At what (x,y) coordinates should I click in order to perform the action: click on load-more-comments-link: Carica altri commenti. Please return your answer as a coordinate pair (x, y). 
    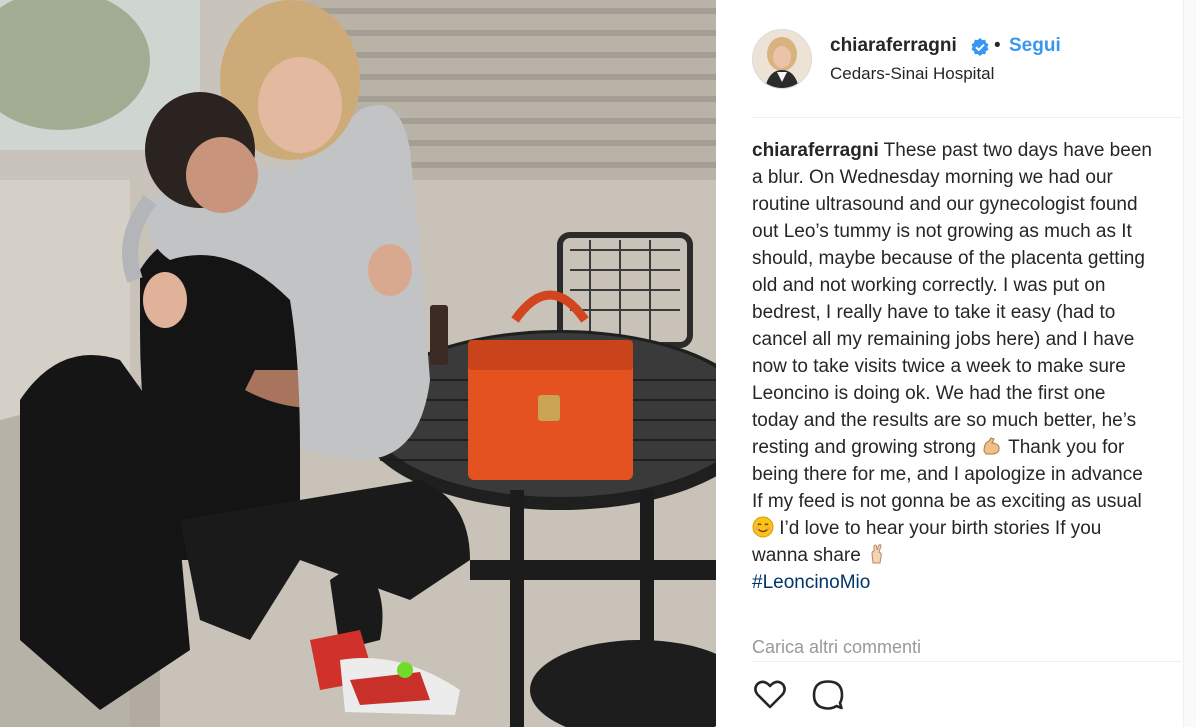
    Looking at the image, I should click on (836, 647).